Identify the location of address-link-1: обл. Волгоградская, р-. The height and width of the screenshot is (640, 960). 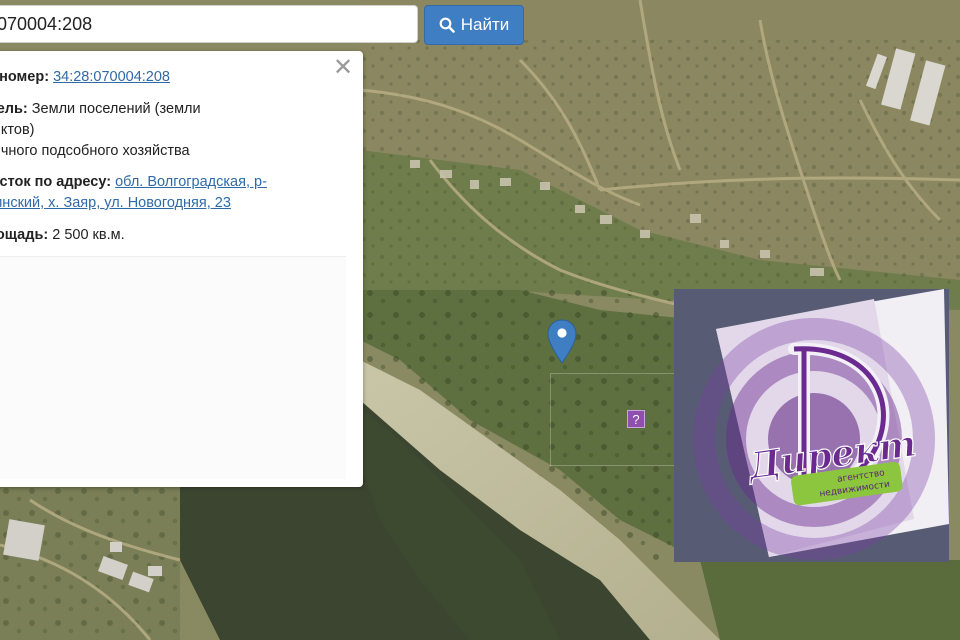
(191, 182).